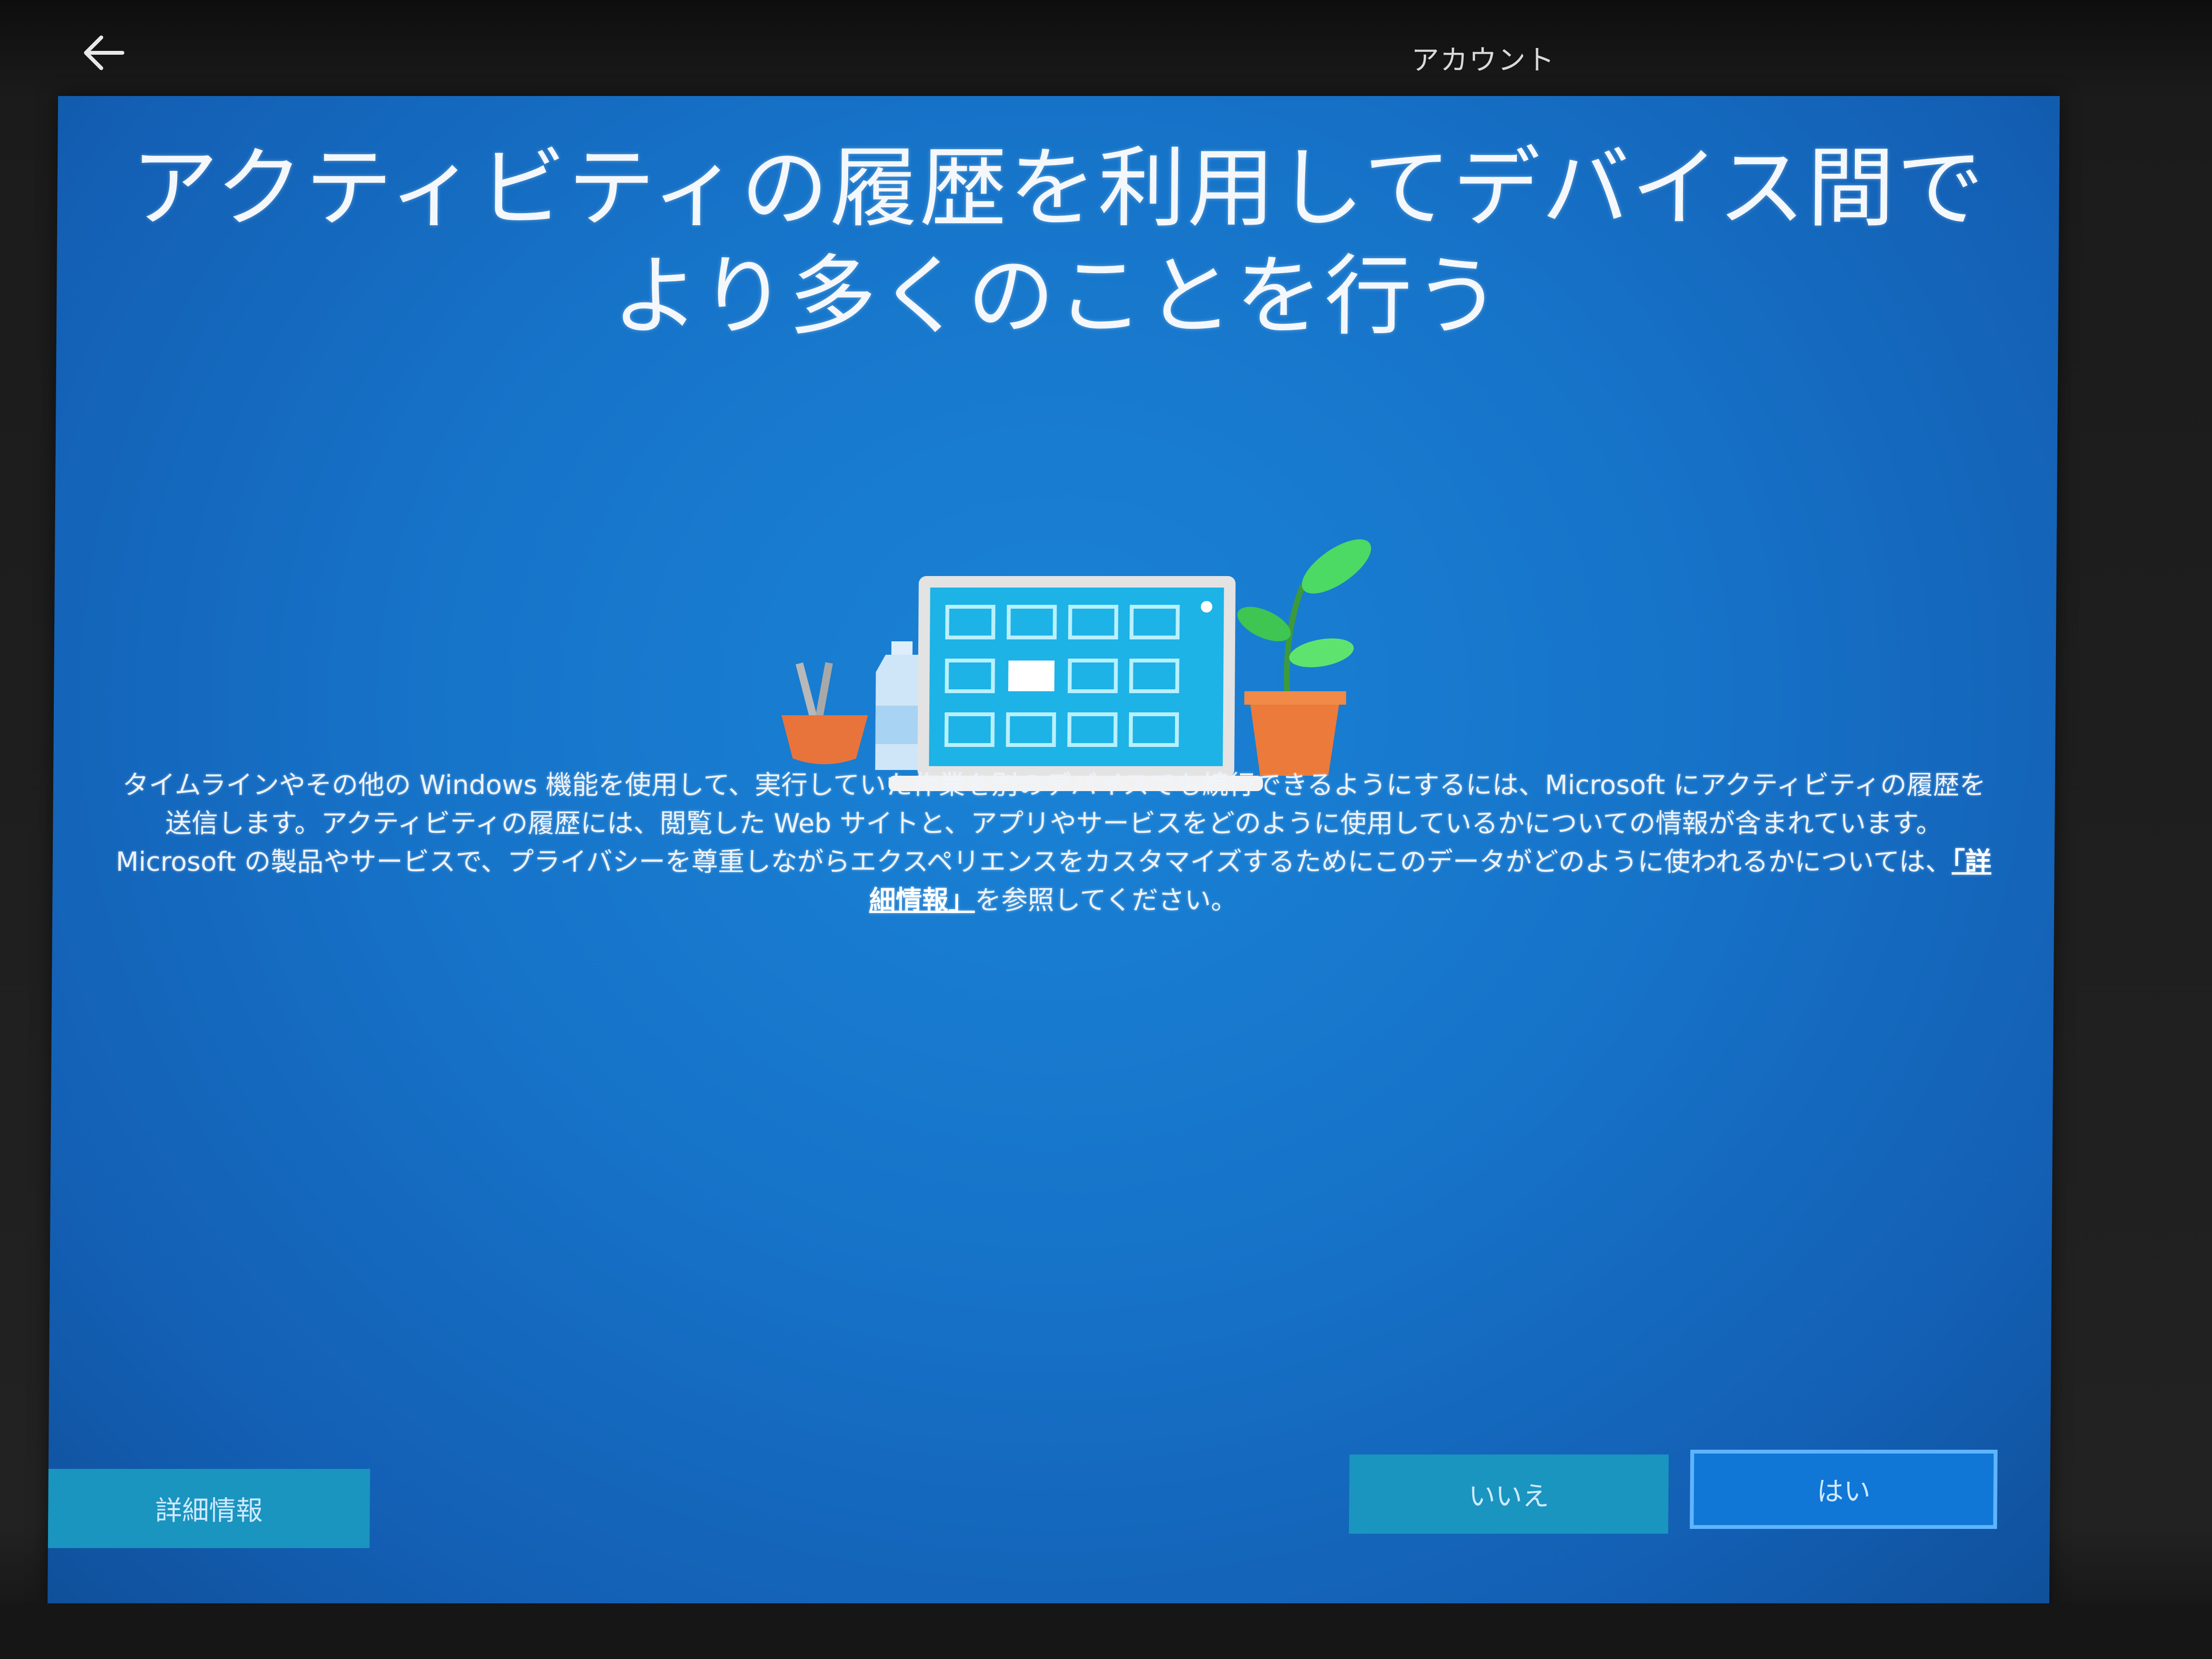  Describe the element at coordinates (1106, 900) in the screenshot. I see `description-tail: を参照してください。` at that location.